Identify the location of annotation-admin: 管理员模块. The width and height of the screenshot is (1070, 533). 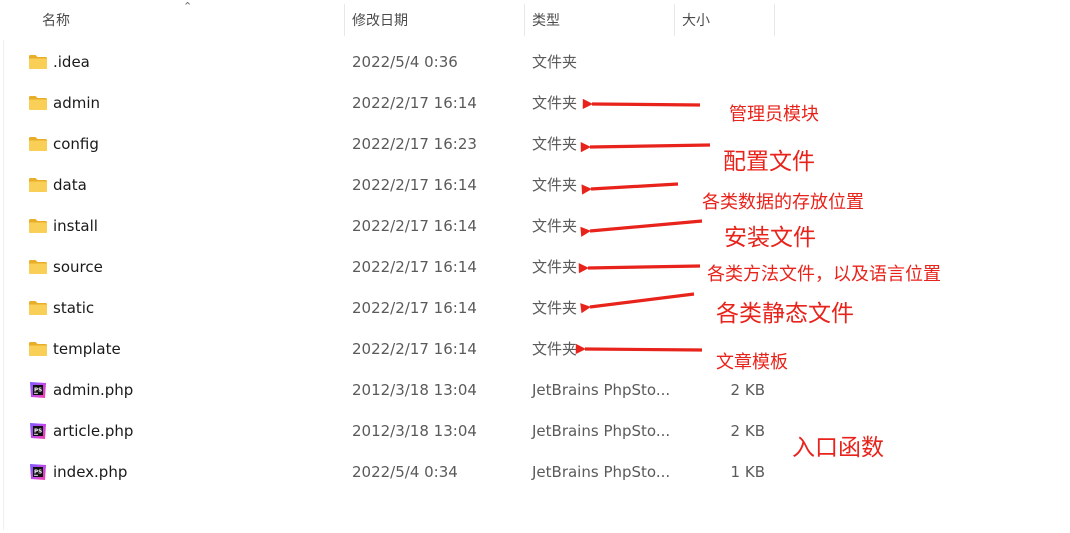
(774, 114).